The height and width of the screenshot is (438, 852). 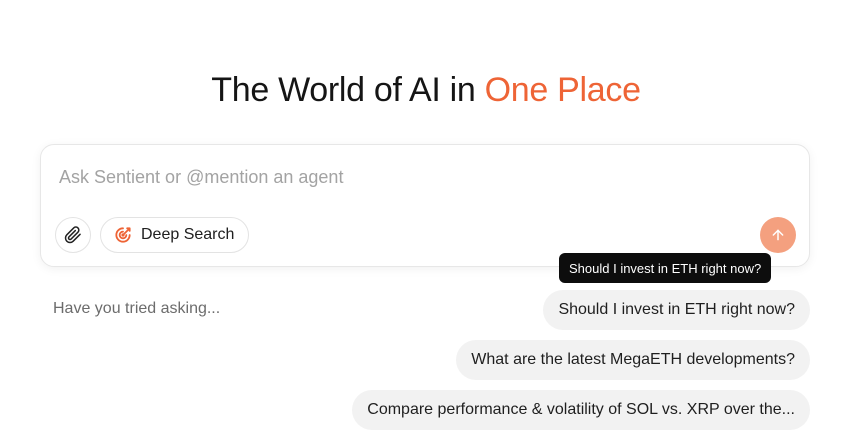 I want to click on prompt-input, so click(x=424, y=177).